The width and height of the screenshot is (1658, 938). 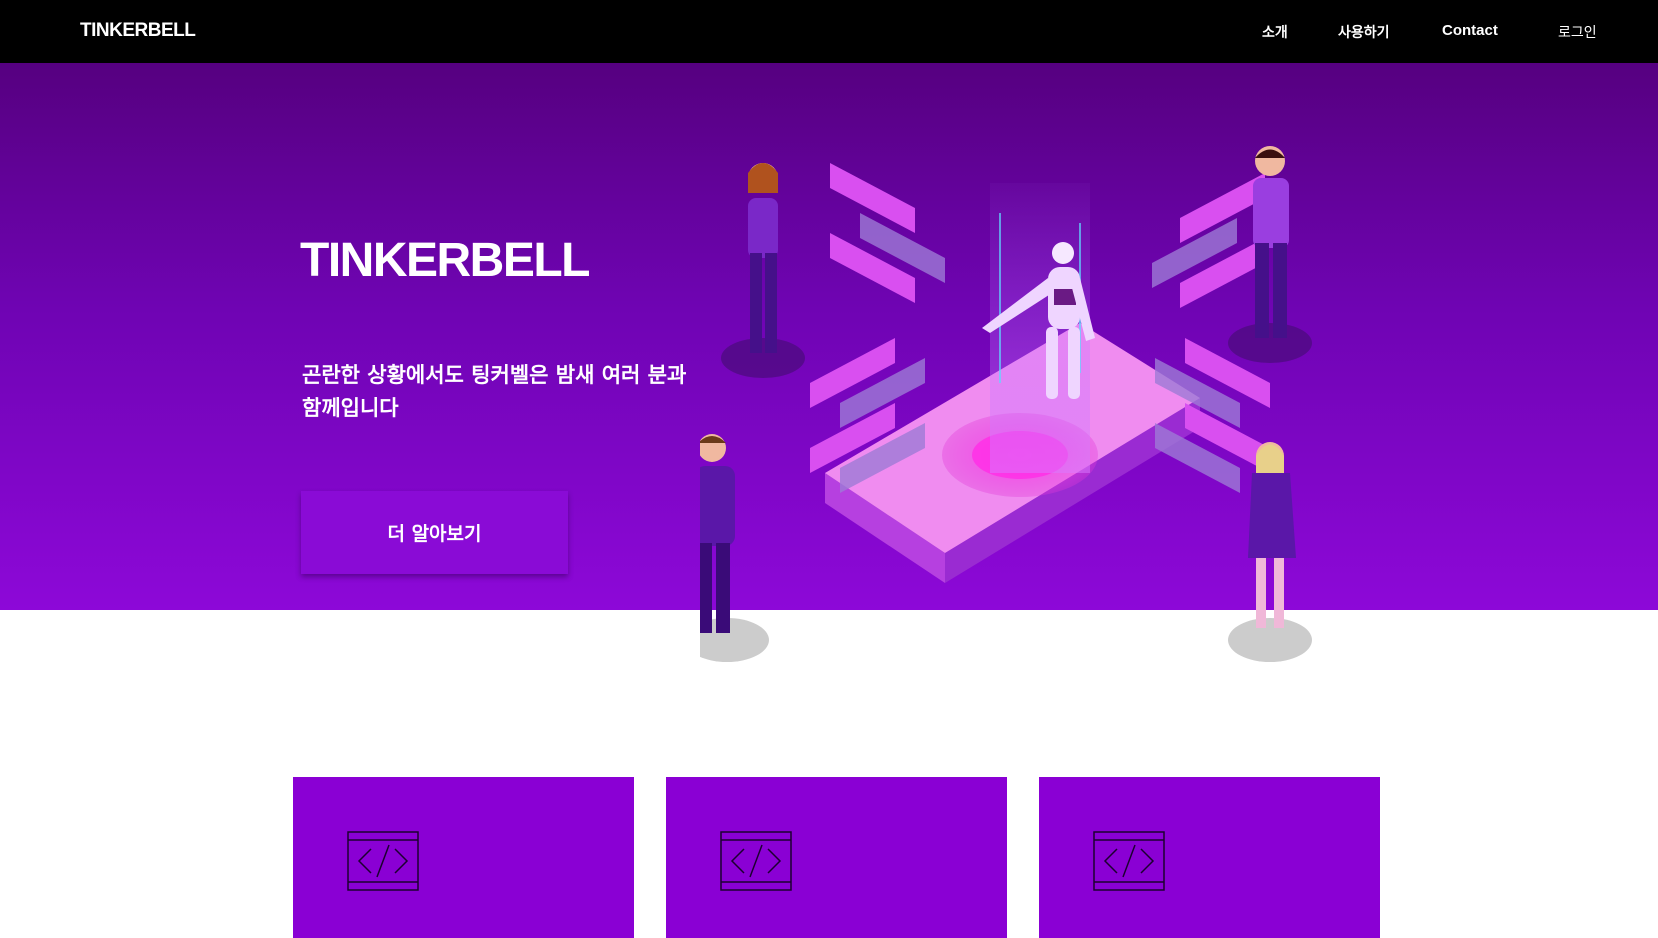 I want to click on hero-title: TINKERBELL, so click(x=445, y=260).